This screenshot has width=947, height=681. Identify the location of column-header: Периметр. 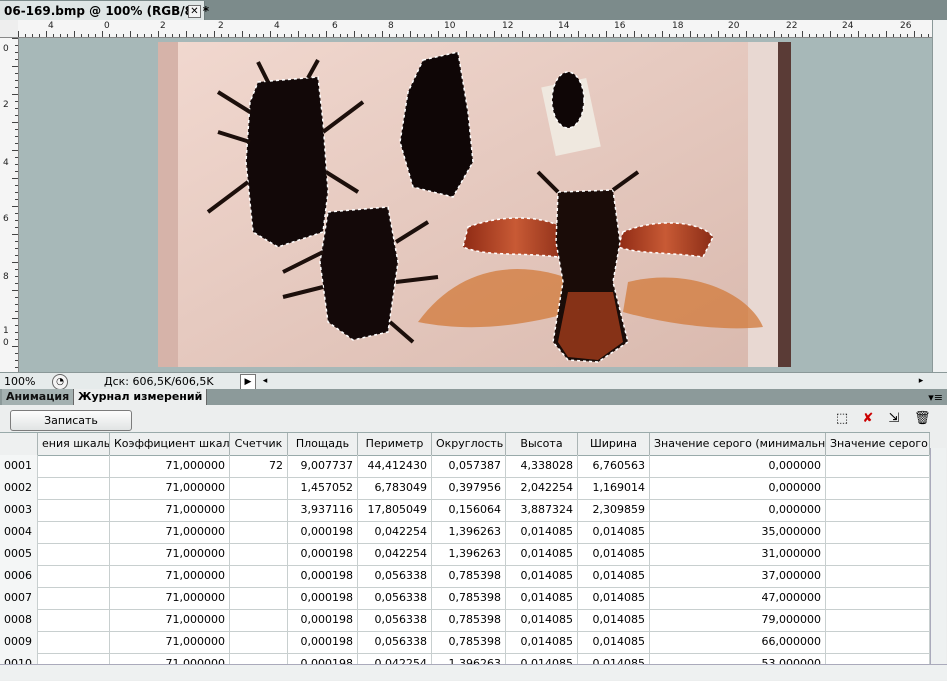
(395, 444).